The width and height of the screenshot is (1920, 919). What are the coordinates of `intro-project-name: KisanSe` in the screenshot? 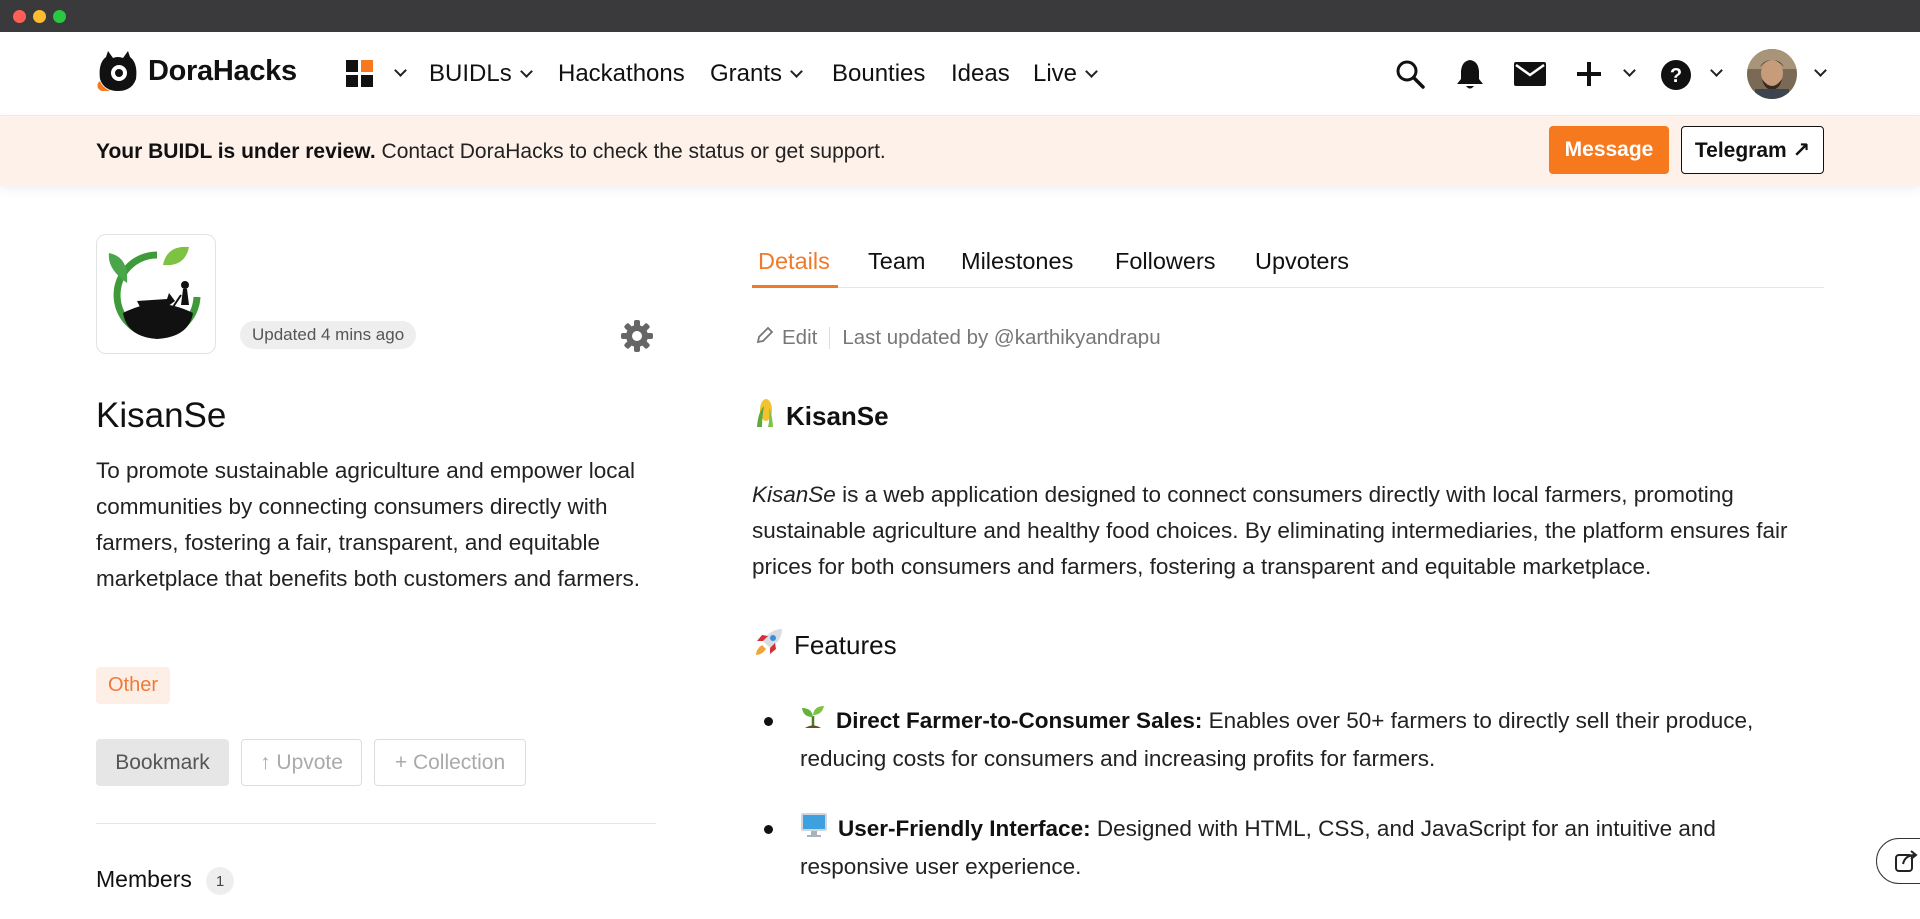 It's located at (794, 494).